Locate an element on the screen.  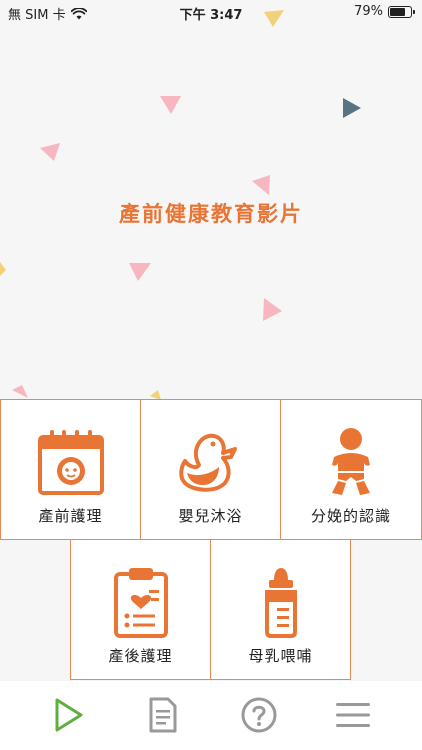
help-icon is located at coordinates (259, 715).